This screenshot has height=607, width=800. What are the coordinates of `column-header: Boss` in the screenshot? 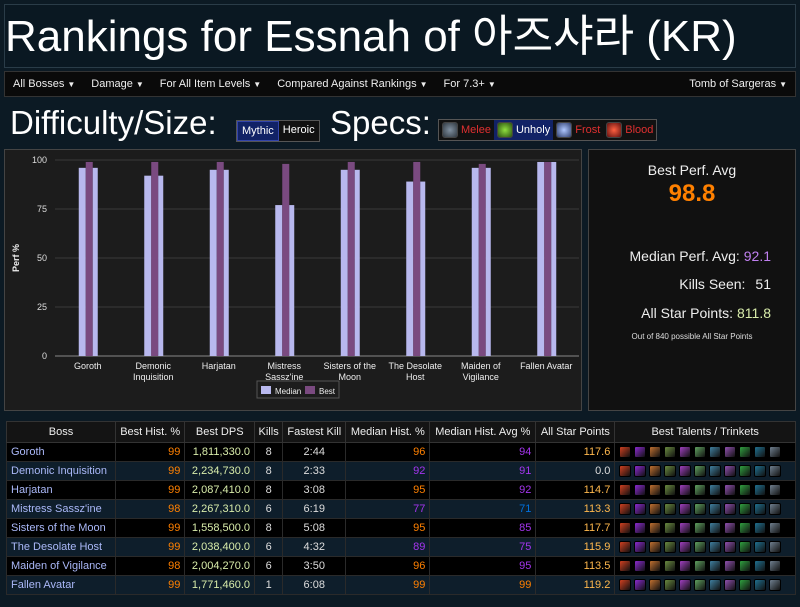 It's located at (61, 432).